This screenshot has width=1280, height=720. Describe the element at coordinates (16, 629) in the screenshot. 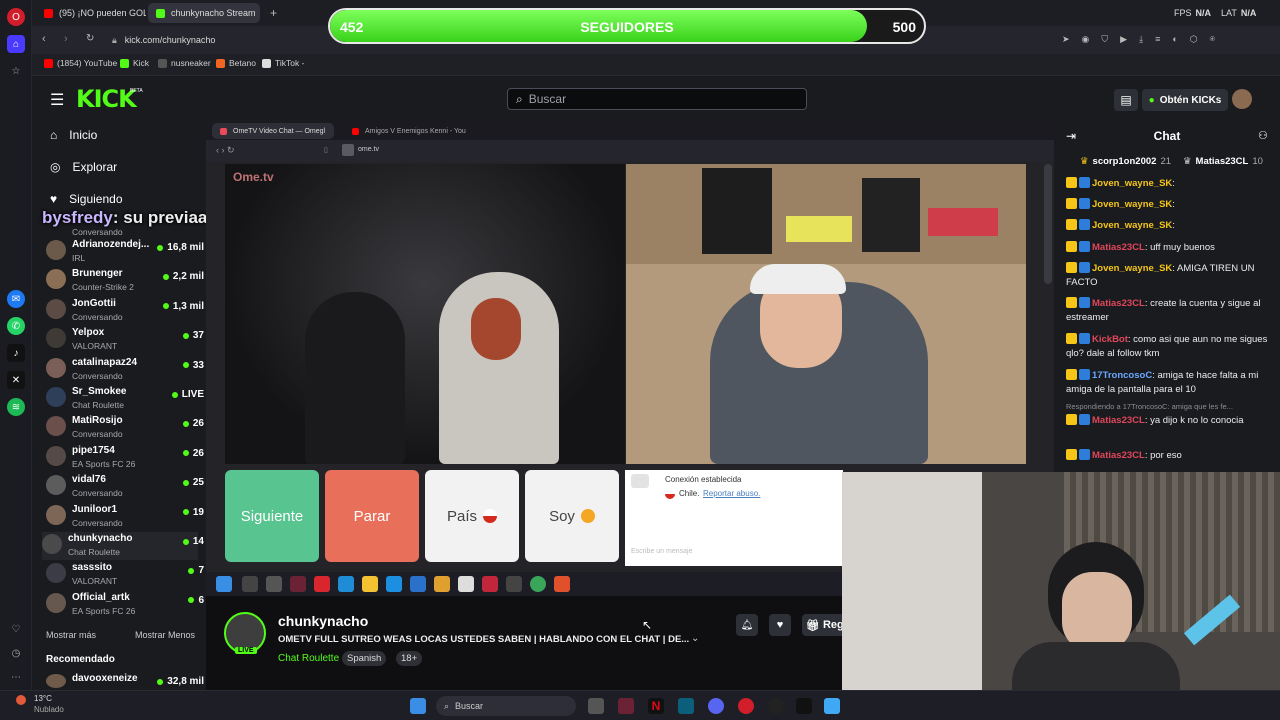

I see `heart-icon: ♡` at that location.